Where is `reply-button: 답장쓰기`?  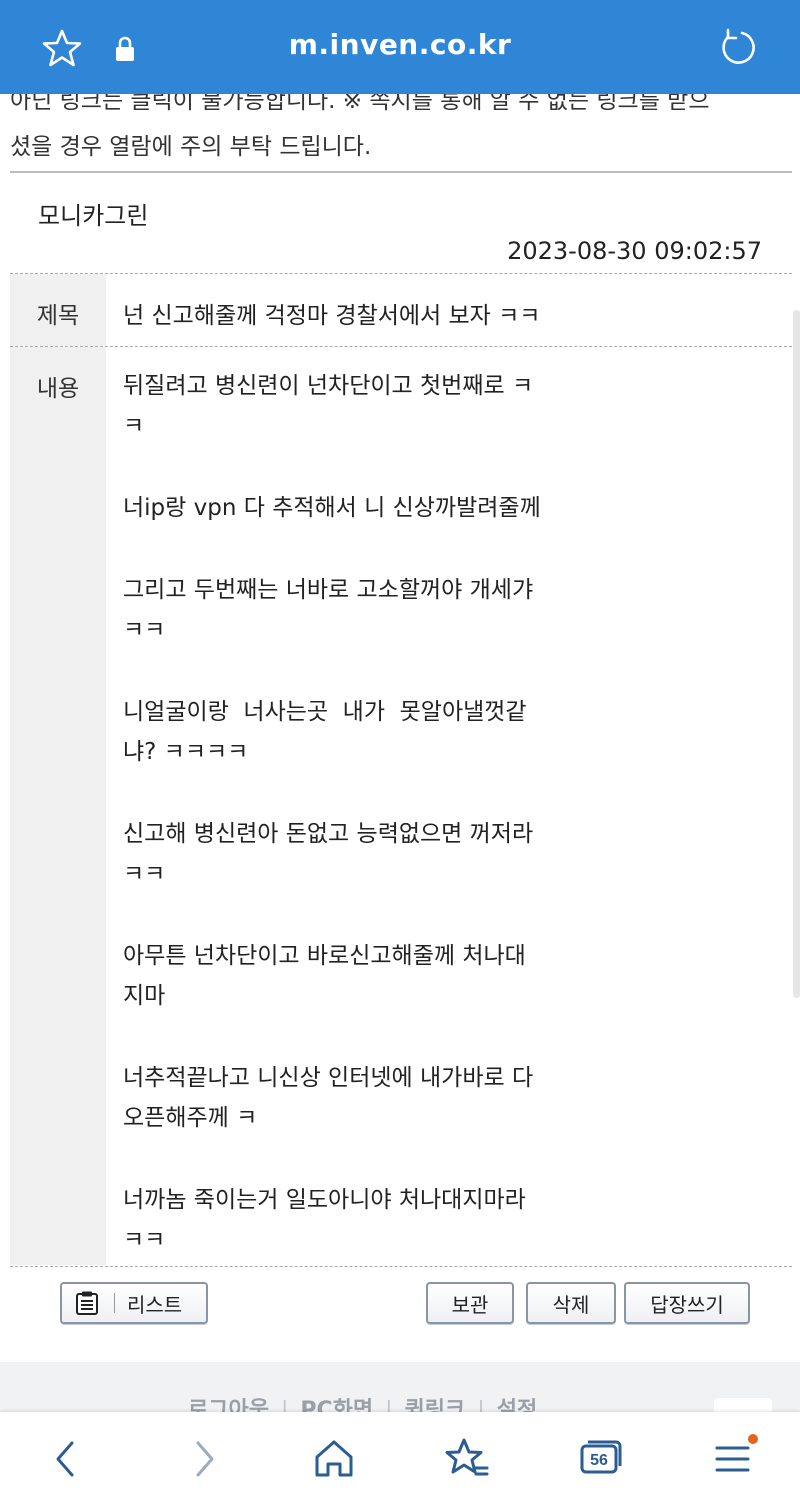
reply-button: 답장쓰기 is located at coordinates (687, 1303).